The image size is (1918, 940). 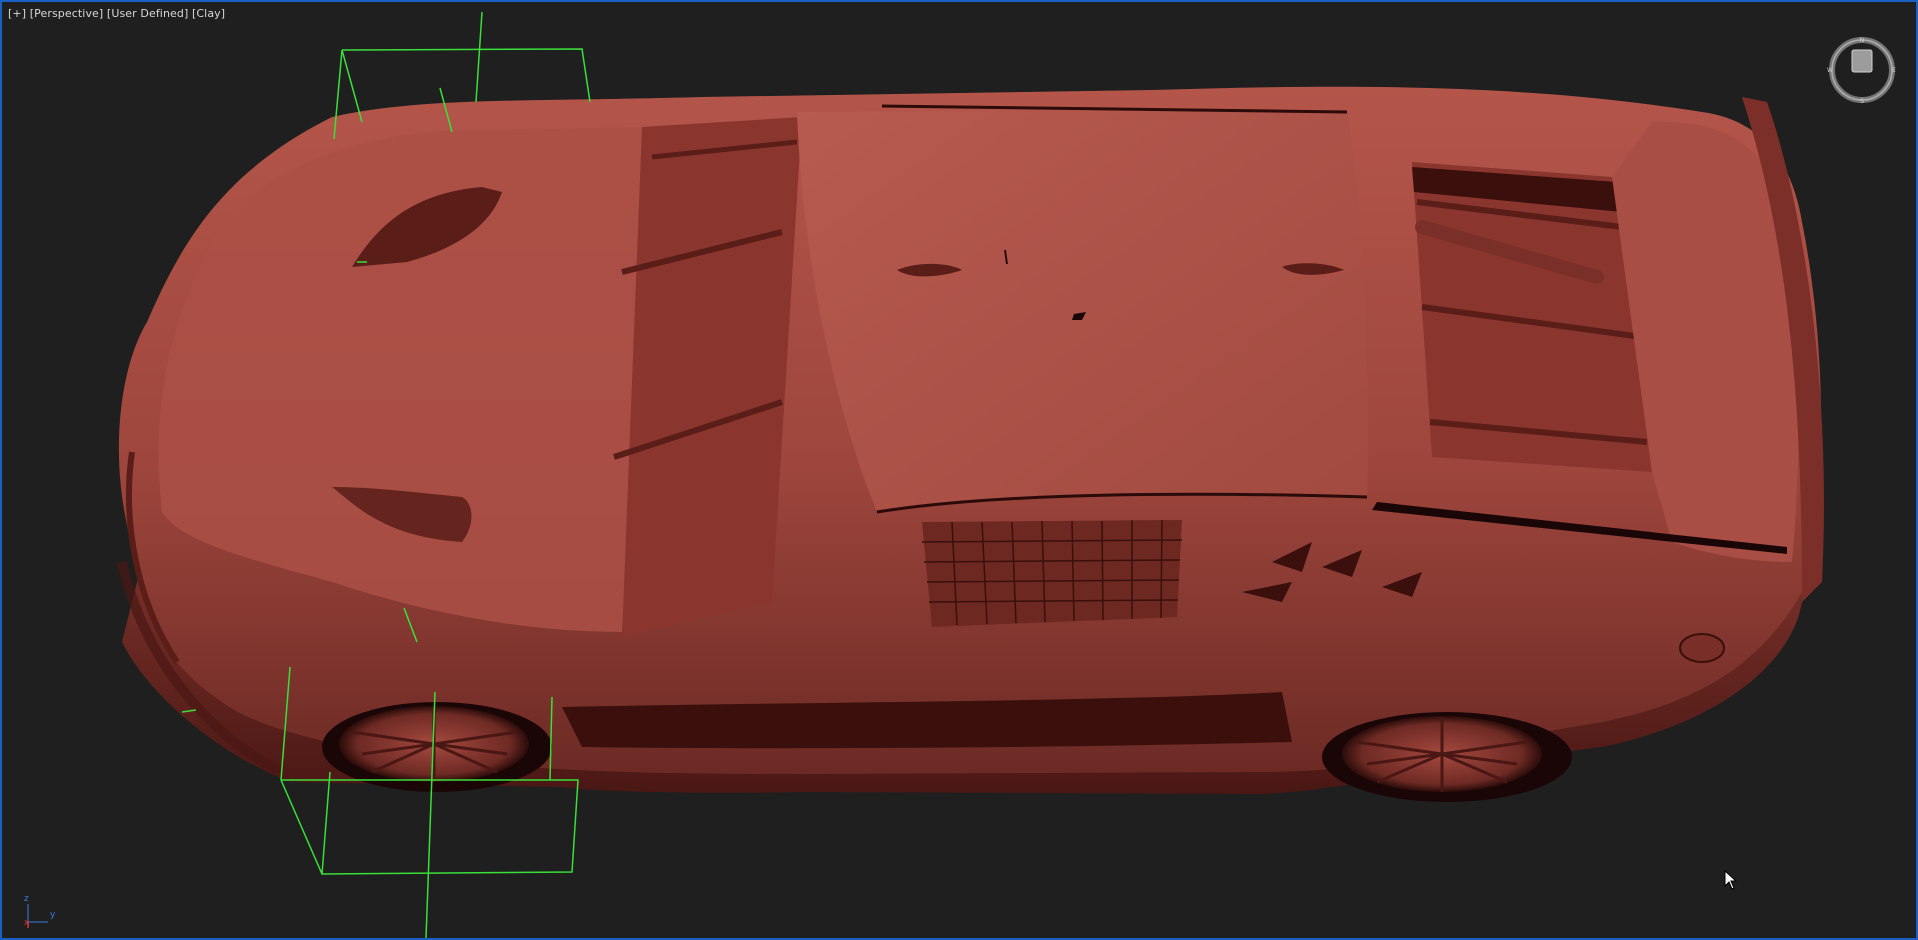 I want to click on axis-z-label: z, so click(x=26, y=899).